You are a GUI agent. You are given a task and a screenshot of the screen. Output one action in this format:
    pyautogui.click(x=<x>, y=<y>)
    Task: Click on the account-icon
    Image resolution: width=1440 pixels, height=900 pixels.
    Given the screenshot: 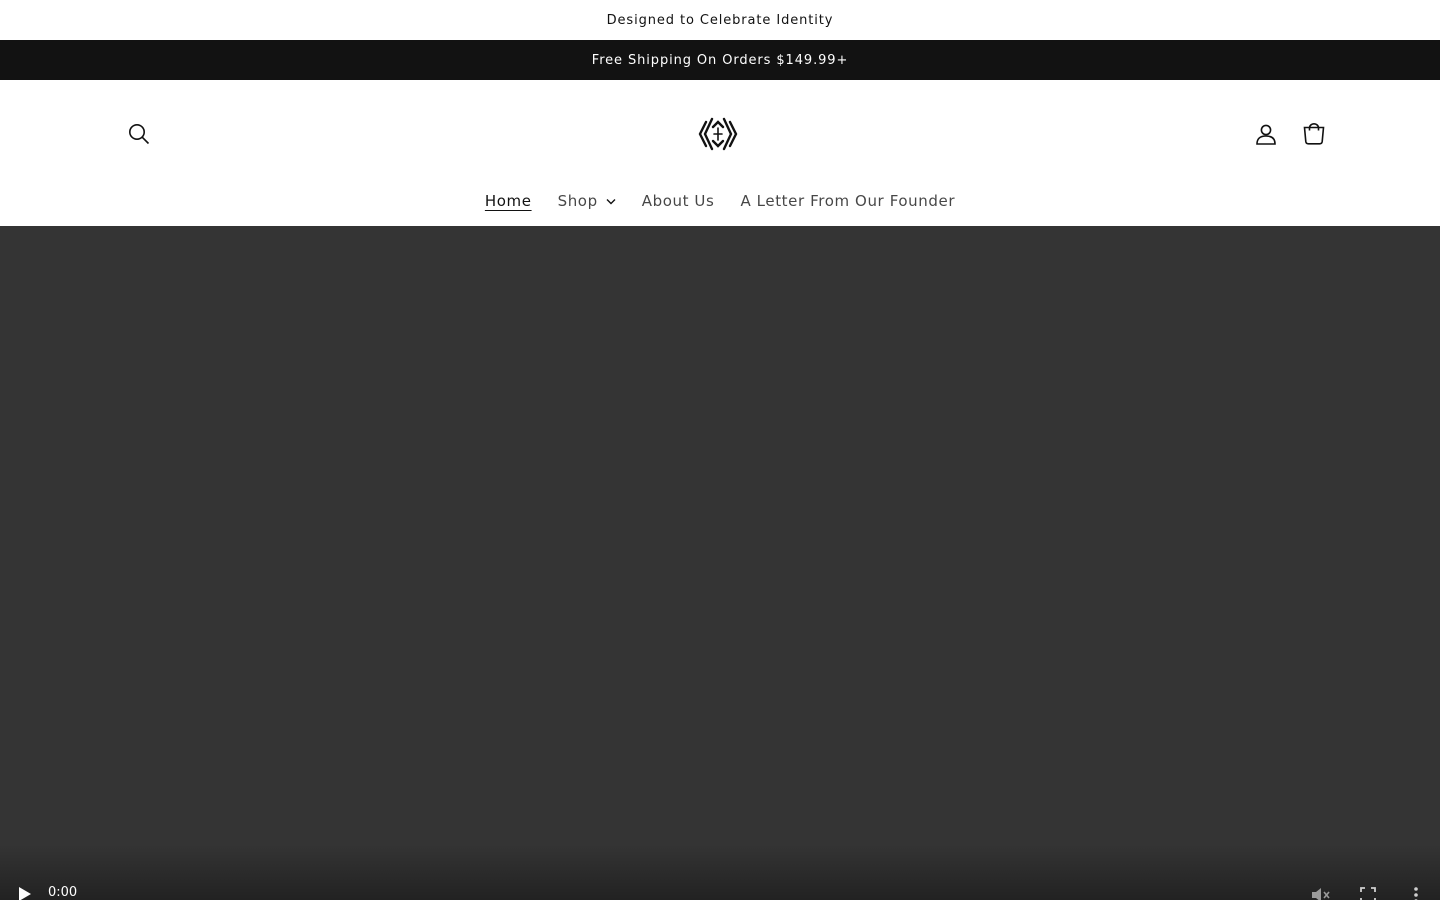 What is the action you would take?
    pyautogui.click(x=1266, y=134)
    